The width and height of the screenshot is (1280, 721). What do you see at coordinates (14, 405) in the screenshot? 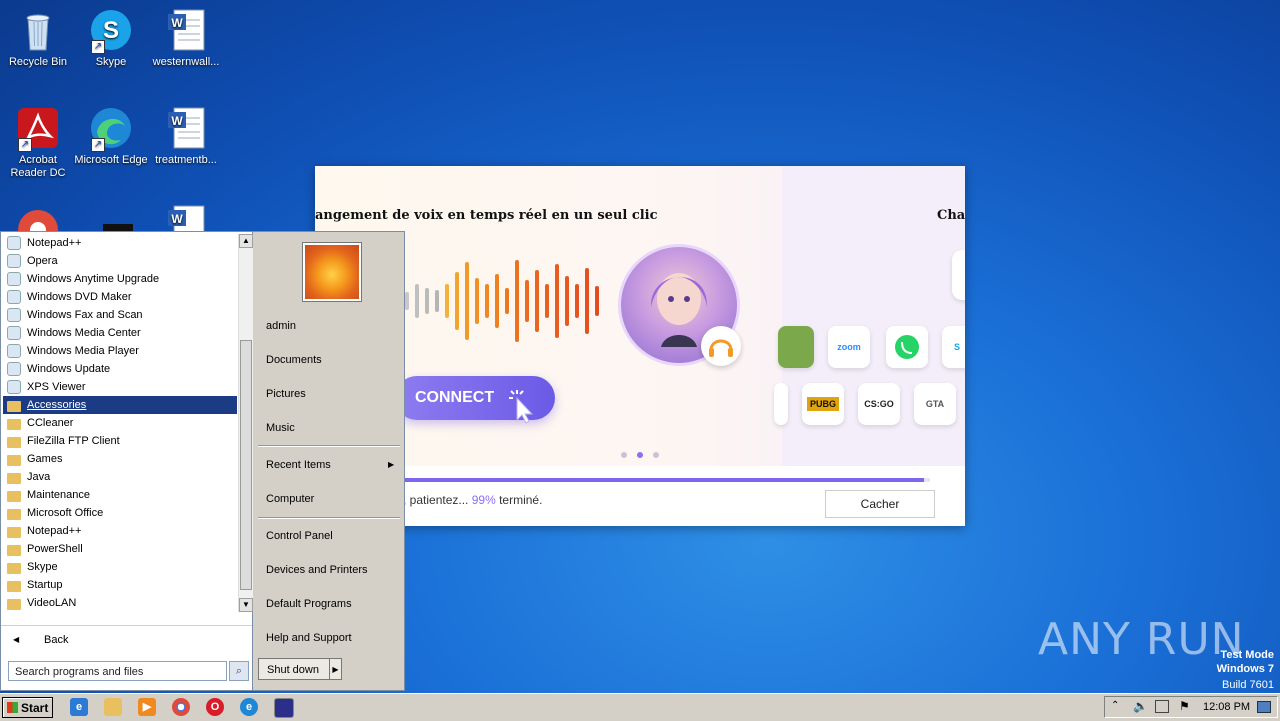
I see `folder-icon` at bounding box center [14, 405].